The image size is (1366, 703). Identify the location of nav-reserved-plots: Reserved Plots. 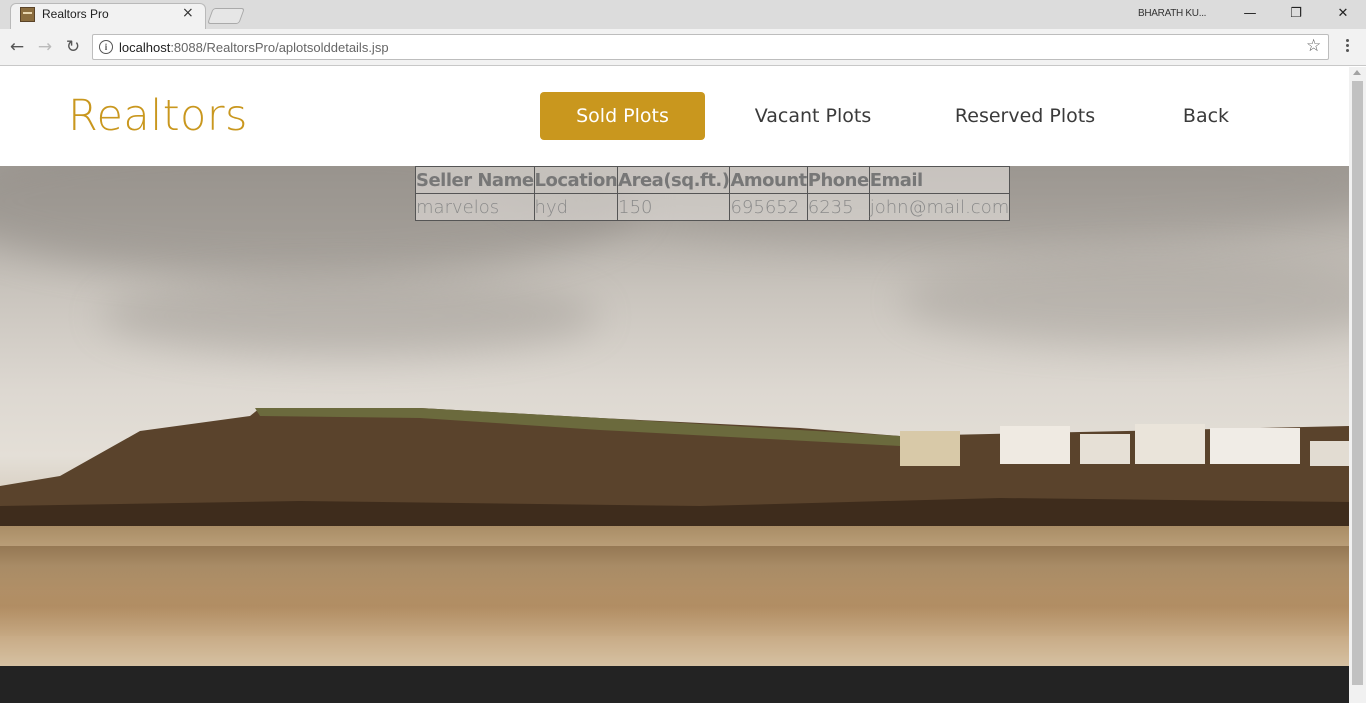
(1025, 116).